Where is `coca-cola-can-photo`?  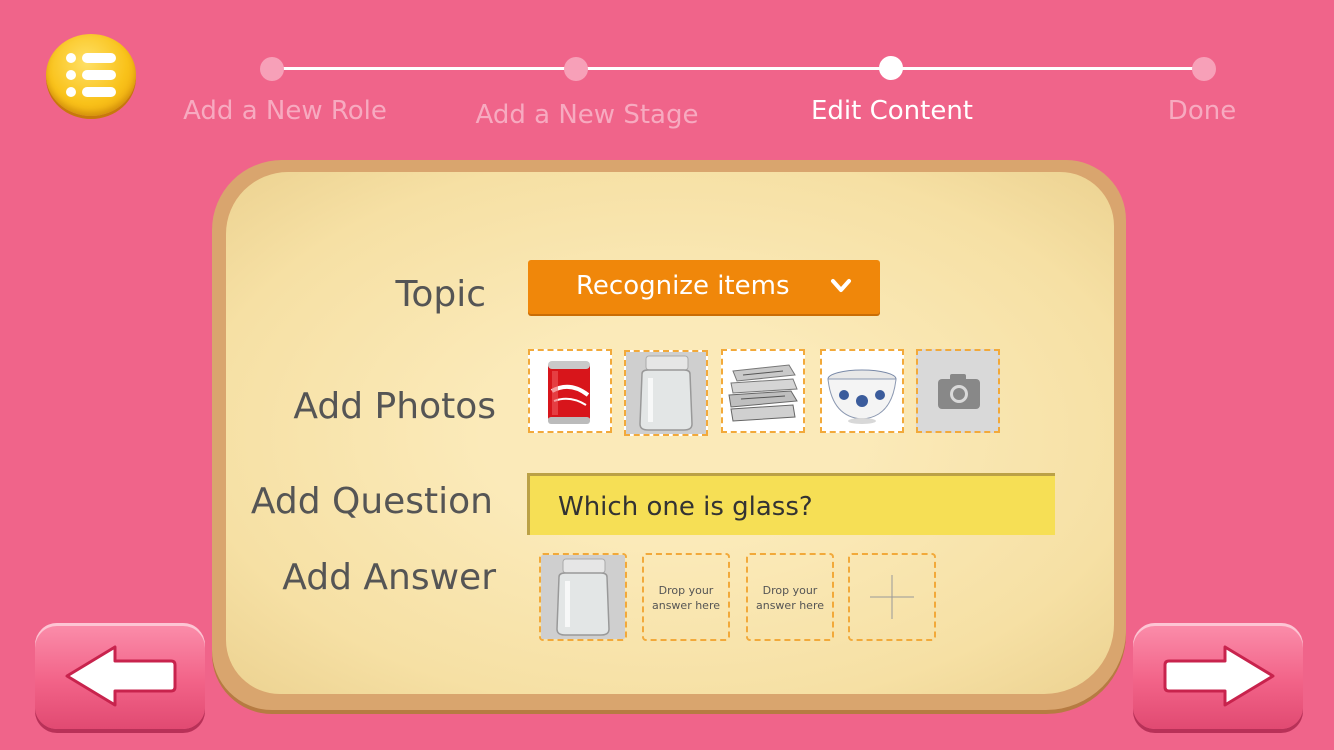
coca-cola-can-photo is located at coordinates (570, 391).